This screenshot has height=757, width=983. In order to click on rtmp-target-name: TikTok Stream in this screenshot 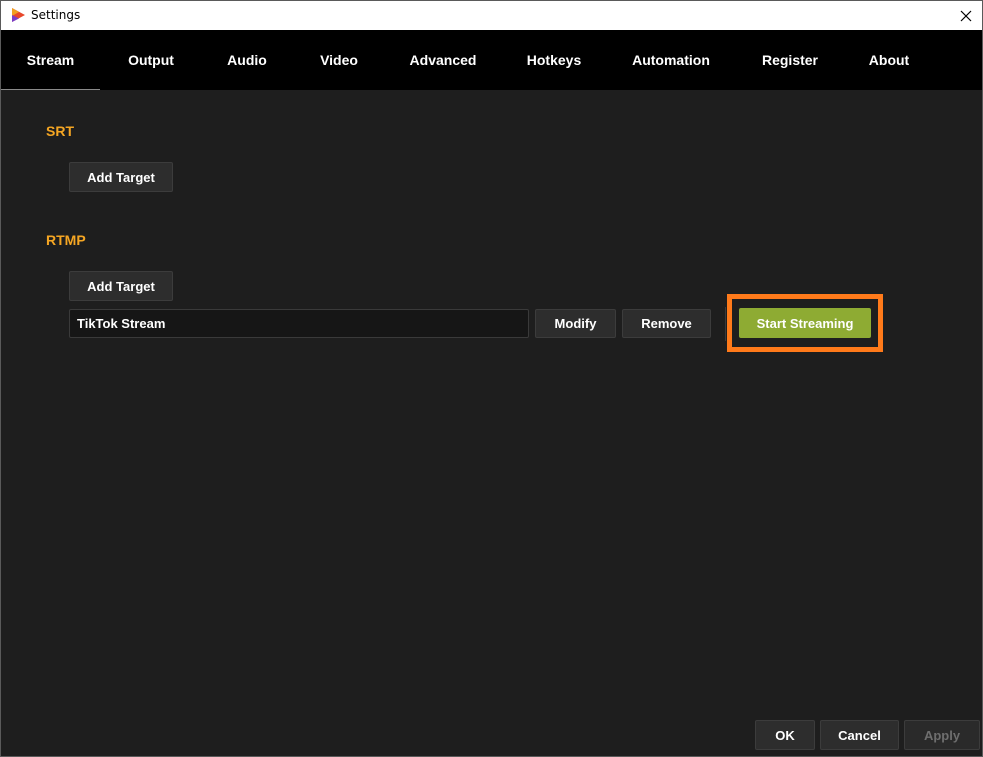, I will do `click(299, 323)`.